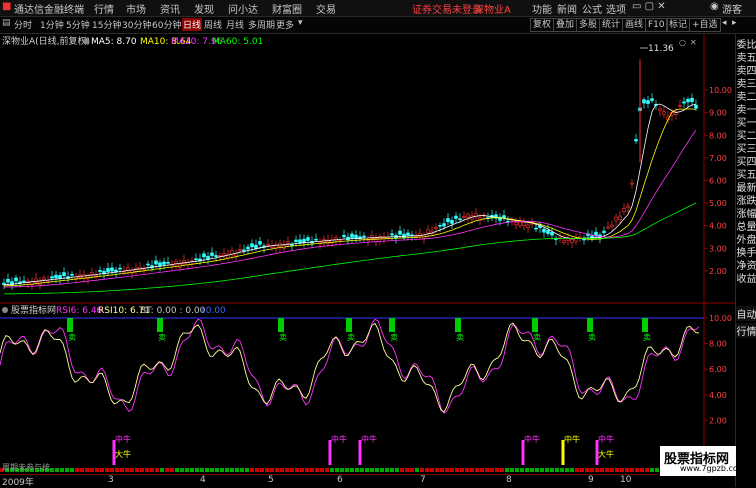 This screenshot has width=756, height=488. I want to click on restore-rights-button: 复权, so click(542, 25).